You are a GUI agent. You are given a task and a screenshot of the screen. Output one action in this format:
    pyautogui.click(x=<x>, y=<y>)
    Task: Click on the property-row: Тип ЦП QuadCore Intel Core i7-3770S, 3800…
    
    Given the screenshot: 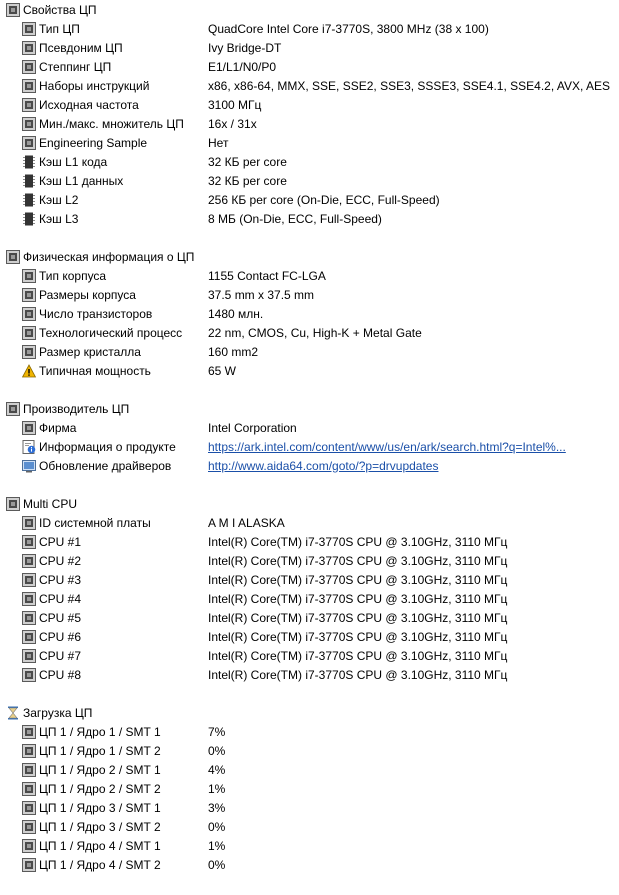 What is the action you would take?
    pyautogui.click(x=309, y=28)
    